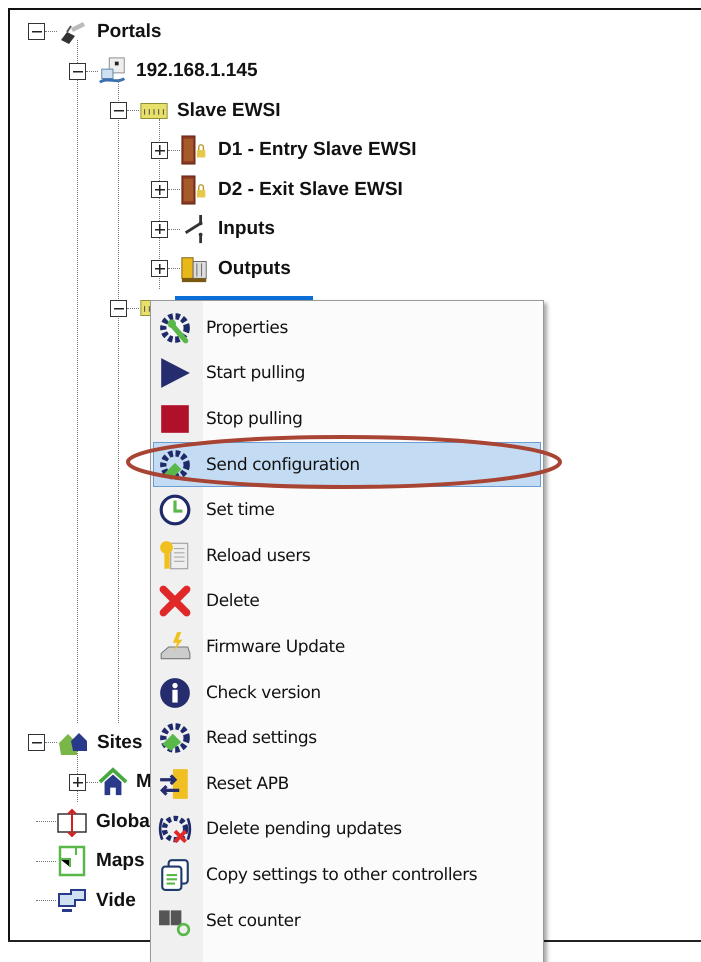 The image size is (701, 962). What do you see at coordinates (347, 373) in the screenshot?
I see `menu-item: Start pulling` at bounding box center [347, 373].